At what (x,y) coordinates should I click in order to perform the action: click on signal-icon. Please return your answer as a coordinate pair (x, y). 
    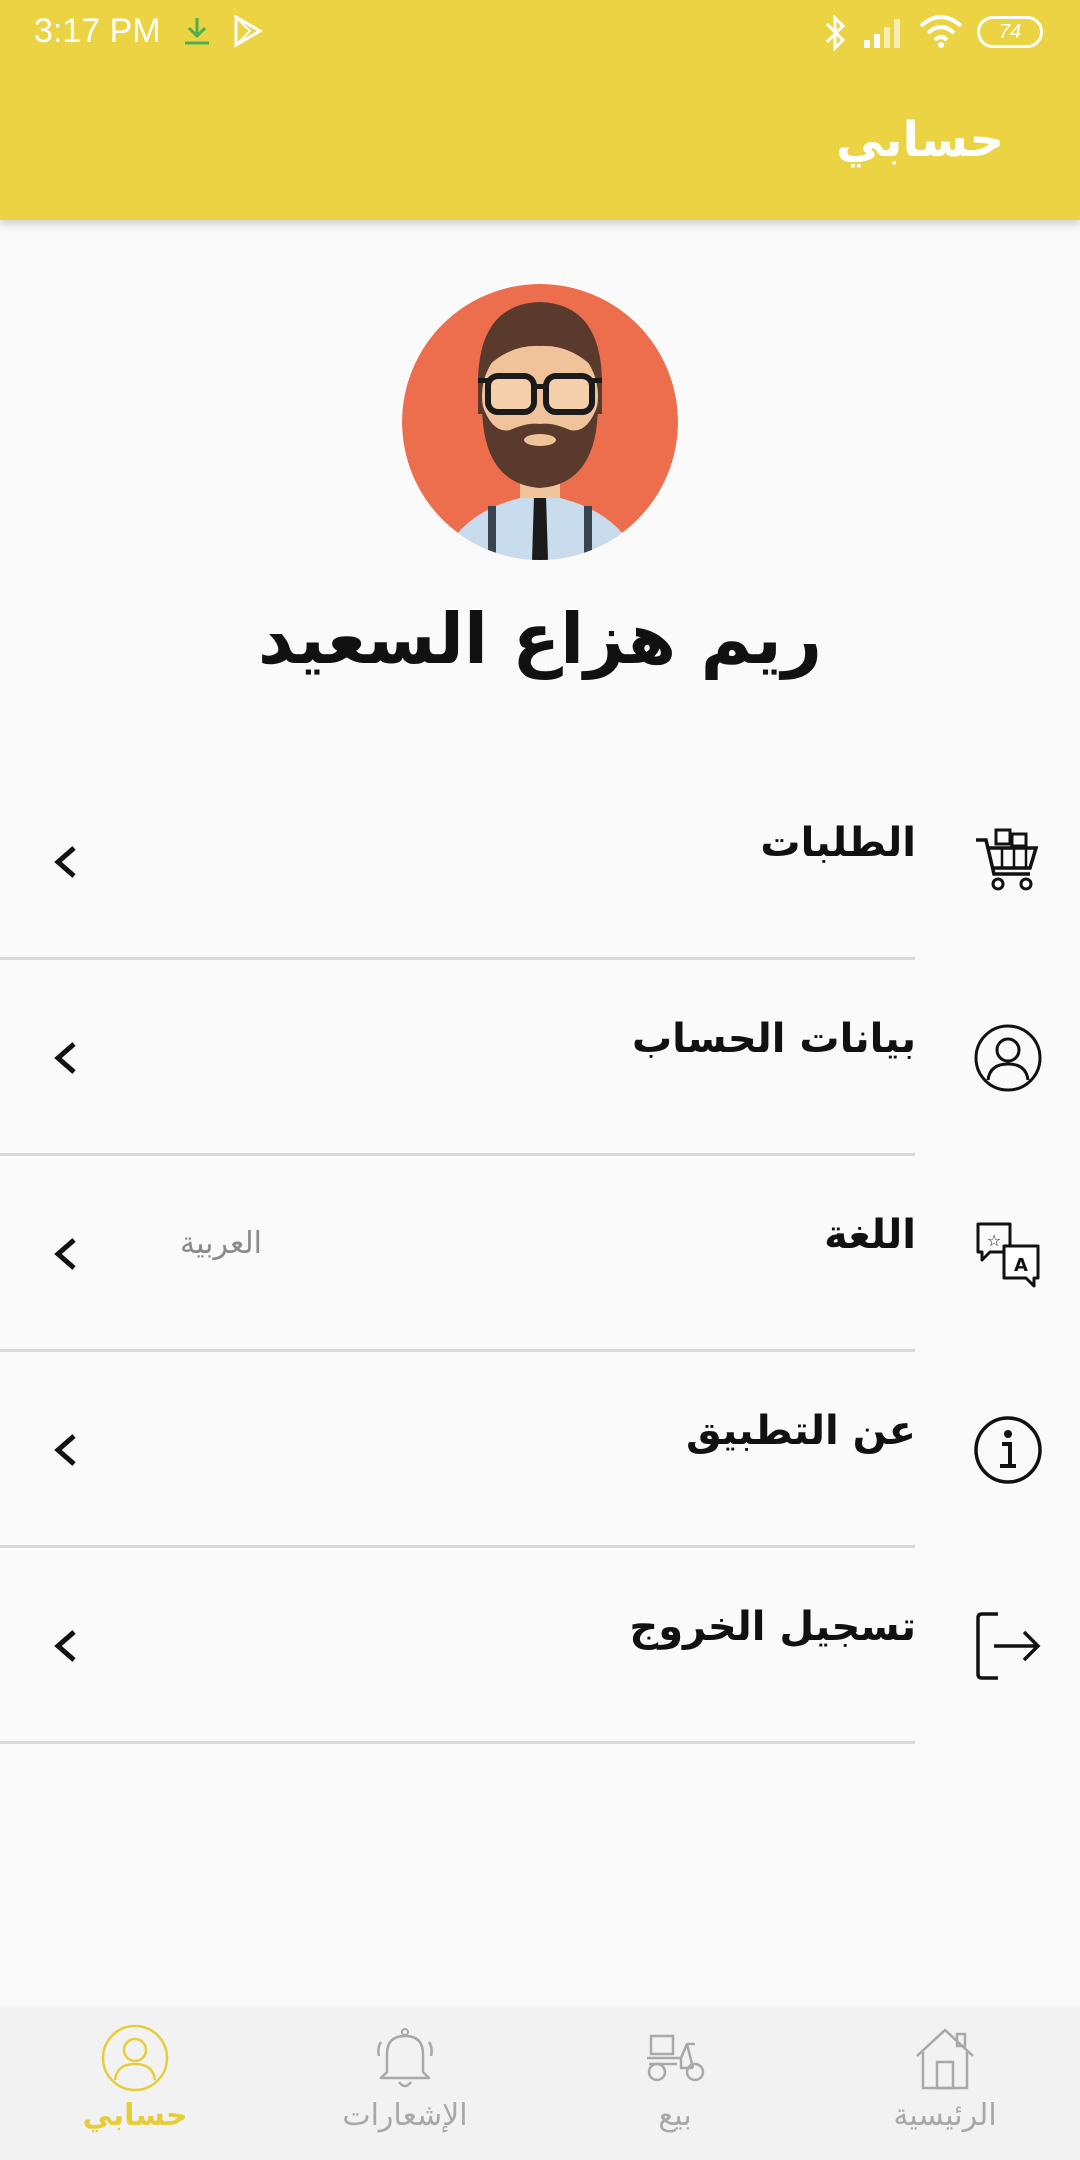
    Looking at the image, I should click on (882, 33).